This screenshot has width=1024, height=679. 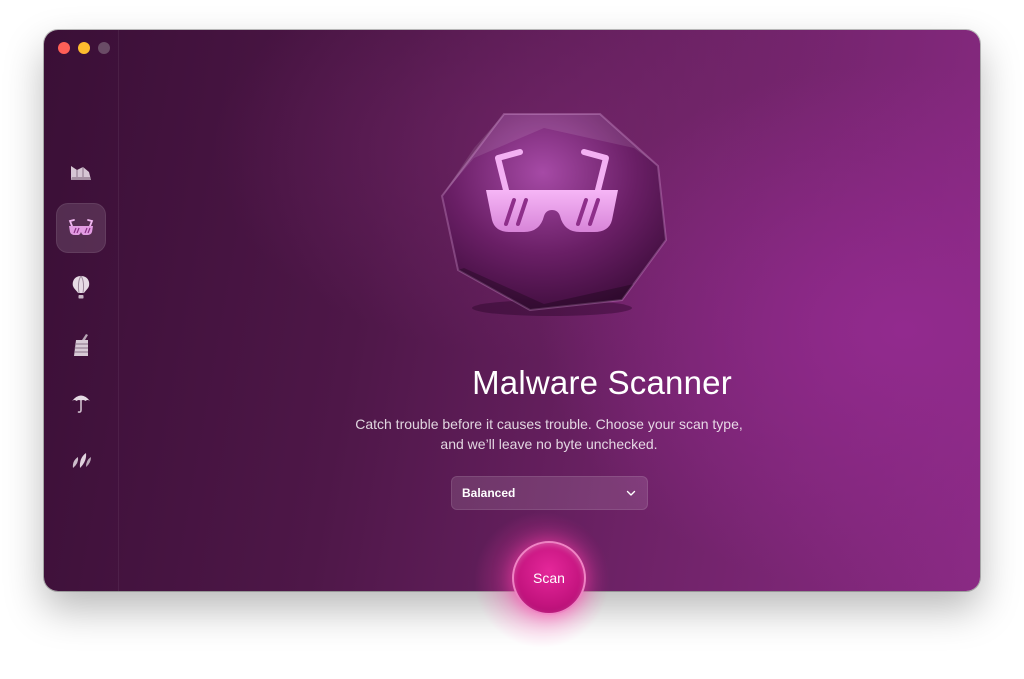 I want to click on sidebar-item-applications, so click(x=81, y=345).